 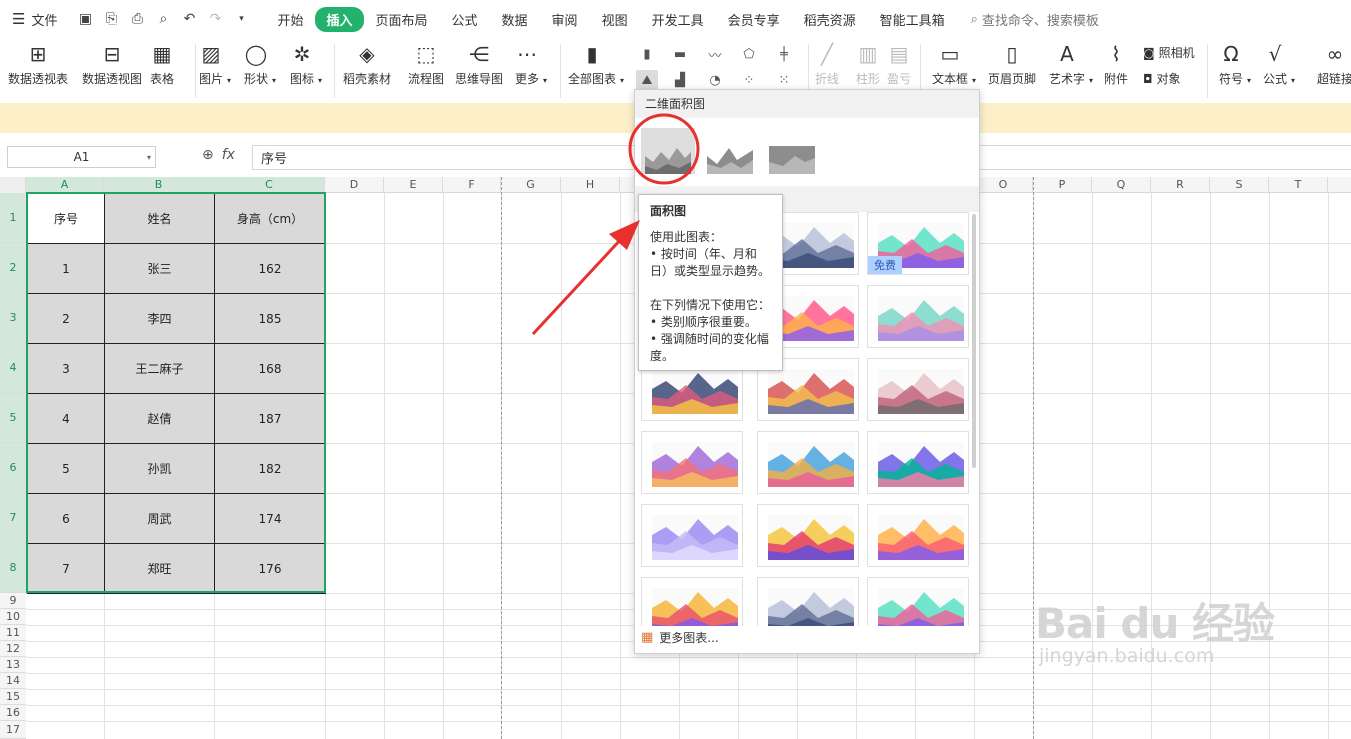 What do you see at coordinates (531, 64) in the screenshot?
I see `more-button: ⋯ 更多 ▾` at bounding box center [531, 64].